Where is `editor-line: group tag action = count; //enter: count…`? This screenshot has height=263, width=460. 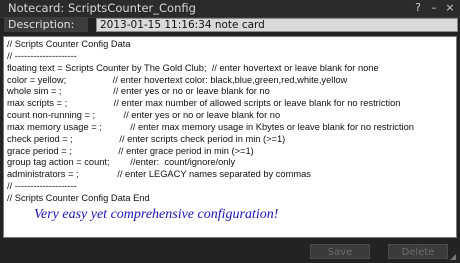
editor-line: group tag action = count; //enter: count… is located at coordinates (121, 162).